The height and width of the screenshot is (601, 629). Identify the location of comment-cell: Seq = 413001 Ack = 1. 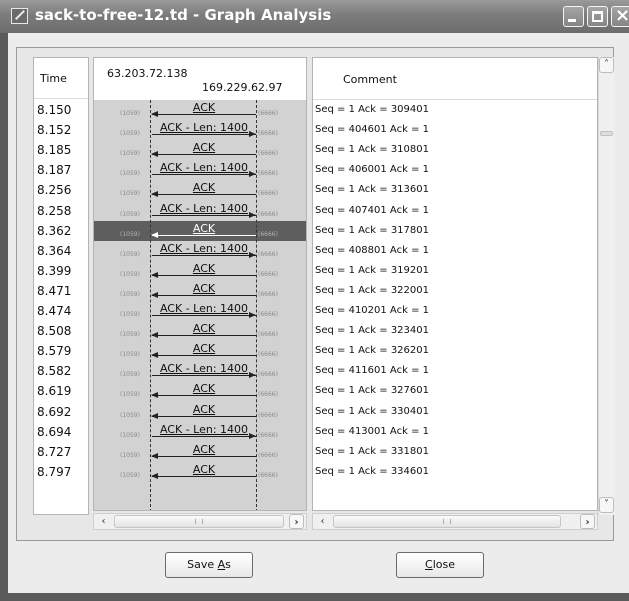
(455, 432).